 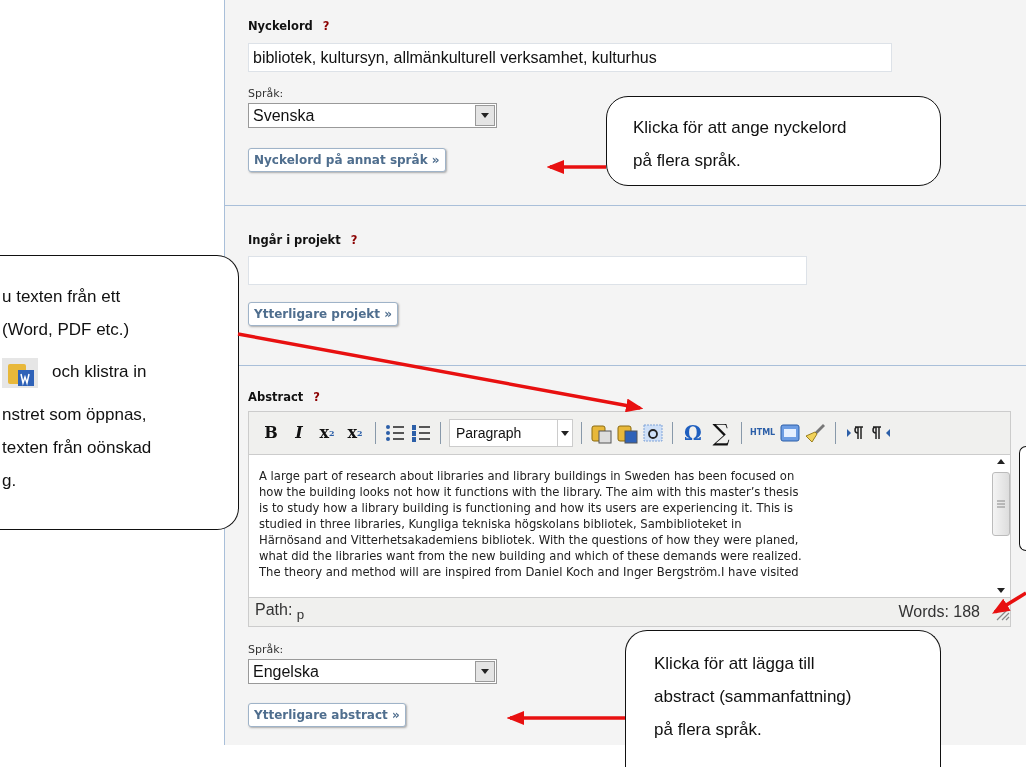 What do you see at coordinates (66, 330) in the screenshot?
I see `callout-text: (Word, PDF etc.)` at bounding box center [66, 330].